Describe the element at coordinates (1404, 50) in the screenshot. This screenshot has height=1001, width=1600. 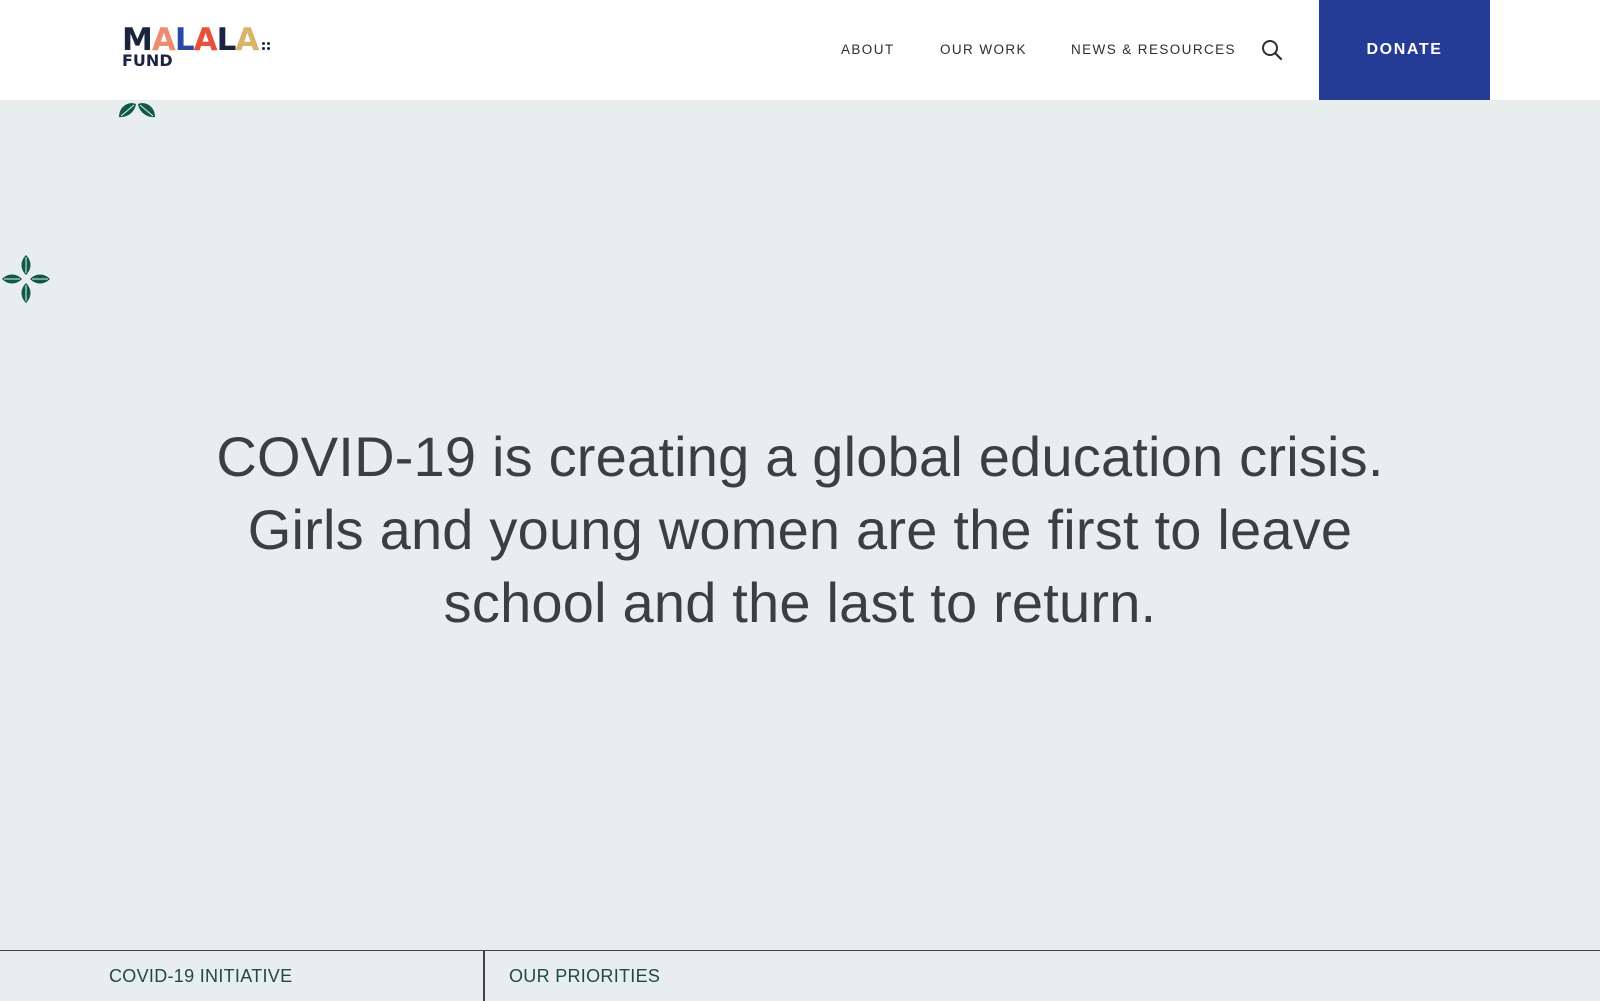
I see `donate-button: DONATE` at that location.